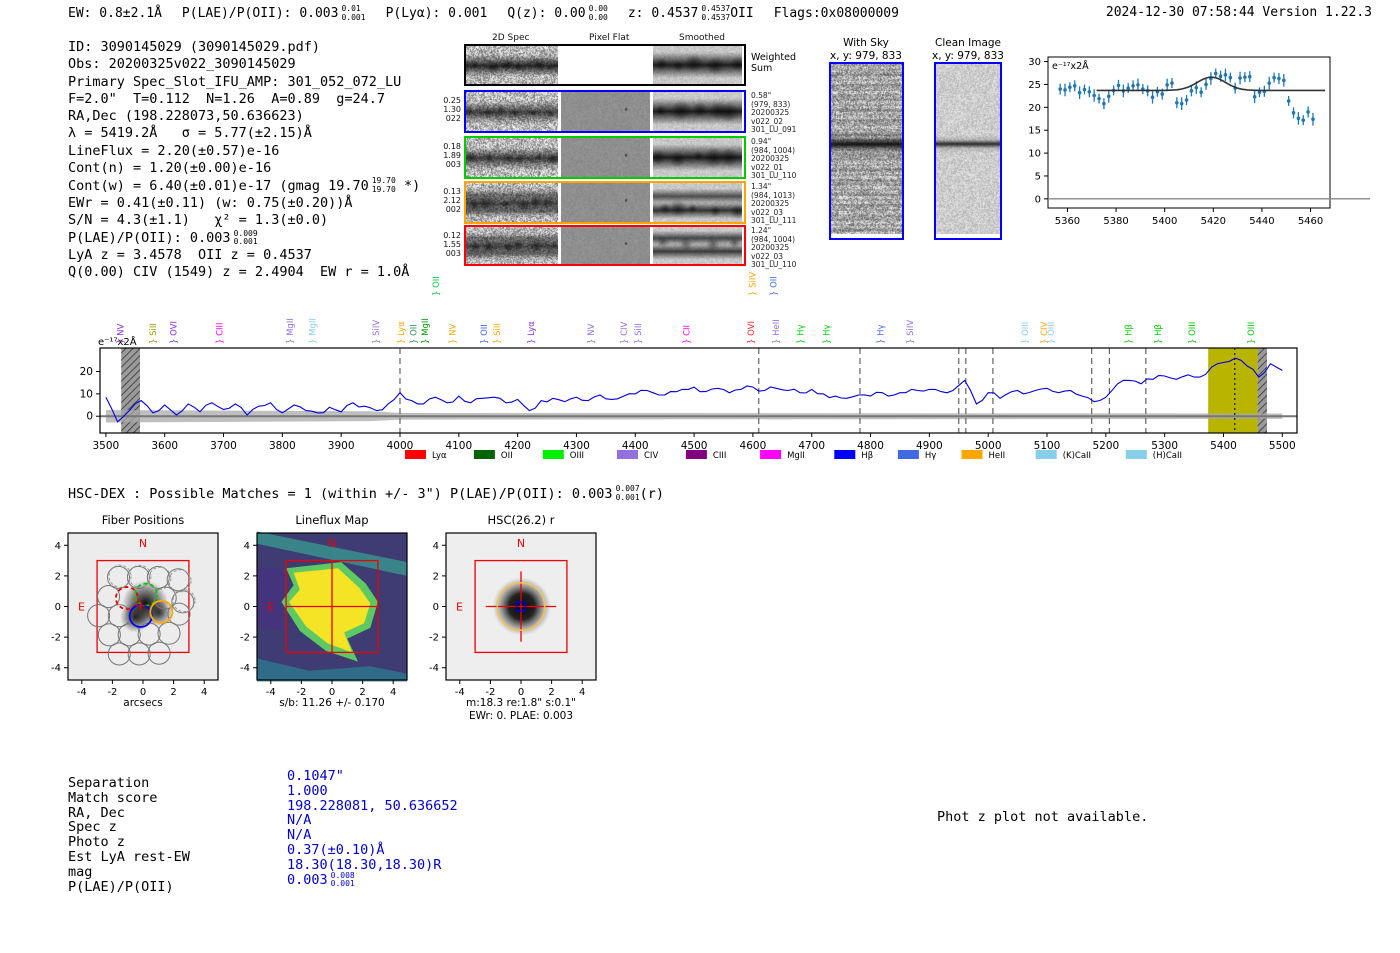  What do you see at coordinates (80, 871) in the screenshot?
I see `match-row-label: mag` at bounding box center [80, 871].